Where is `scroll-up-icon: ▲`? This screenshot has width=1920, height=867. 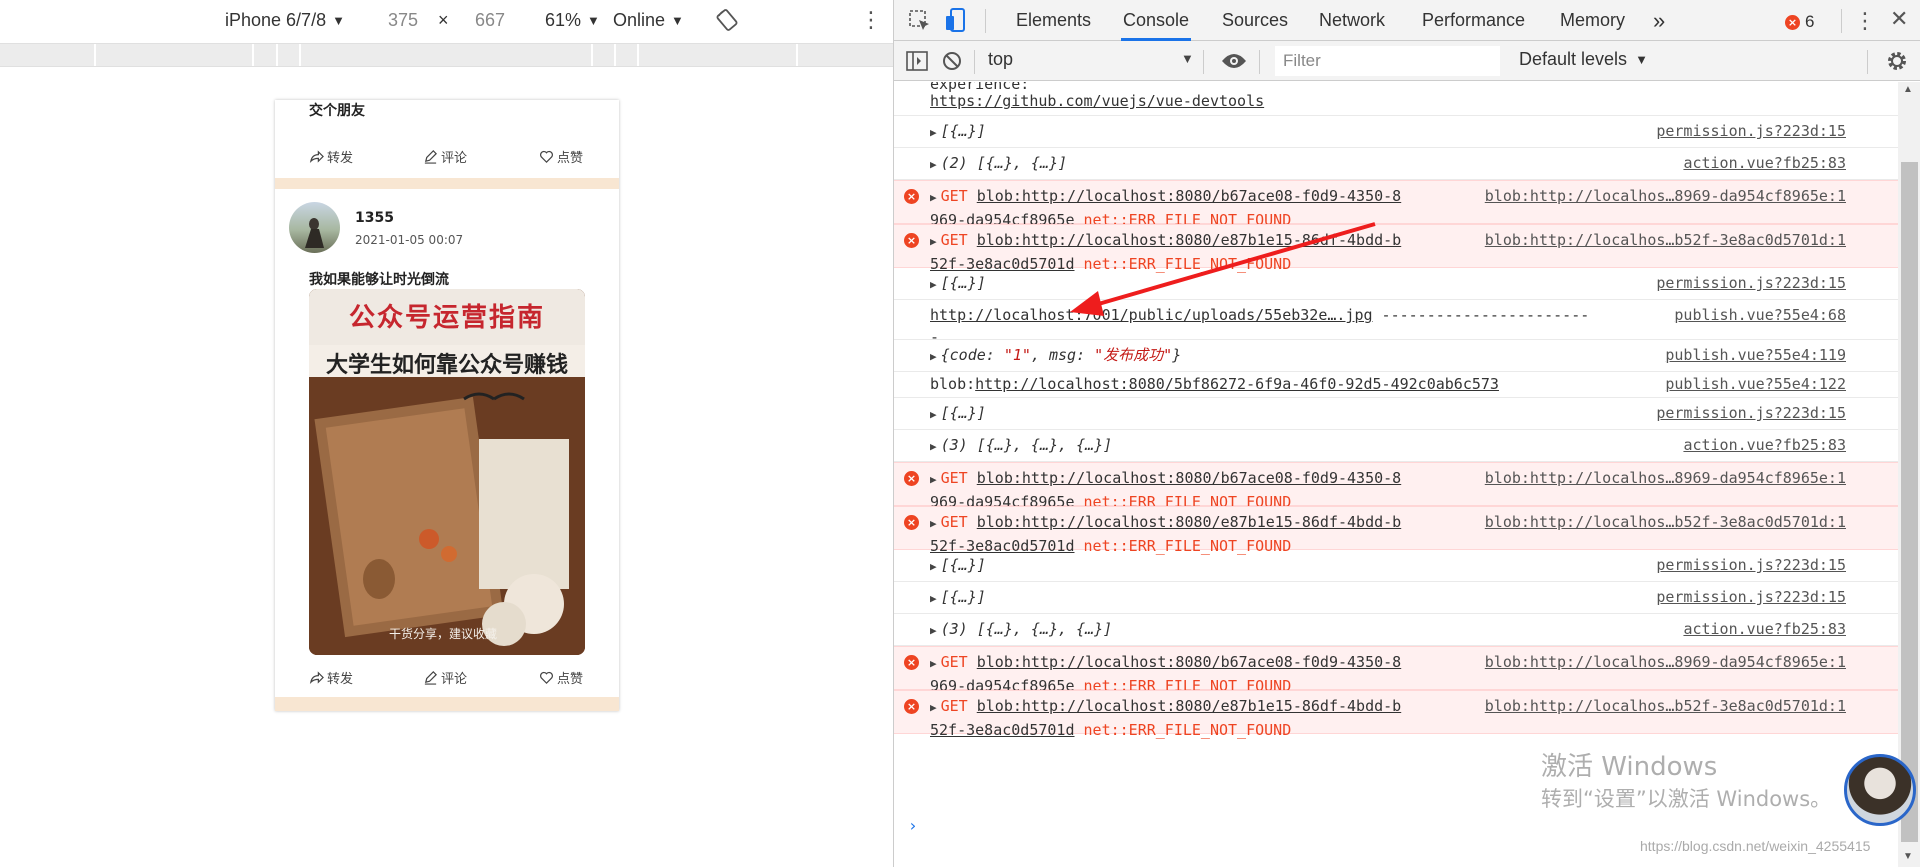
scroll-up-icon: ▲ is located at coordinates (1908, 89).